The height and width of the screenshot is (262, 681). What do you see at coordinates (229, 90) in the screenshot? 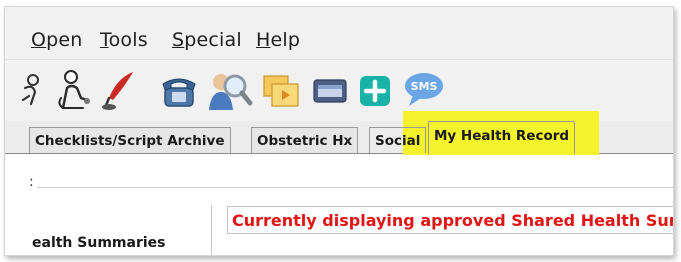
I see `search-person-icon` at bounding box center [229, 90].